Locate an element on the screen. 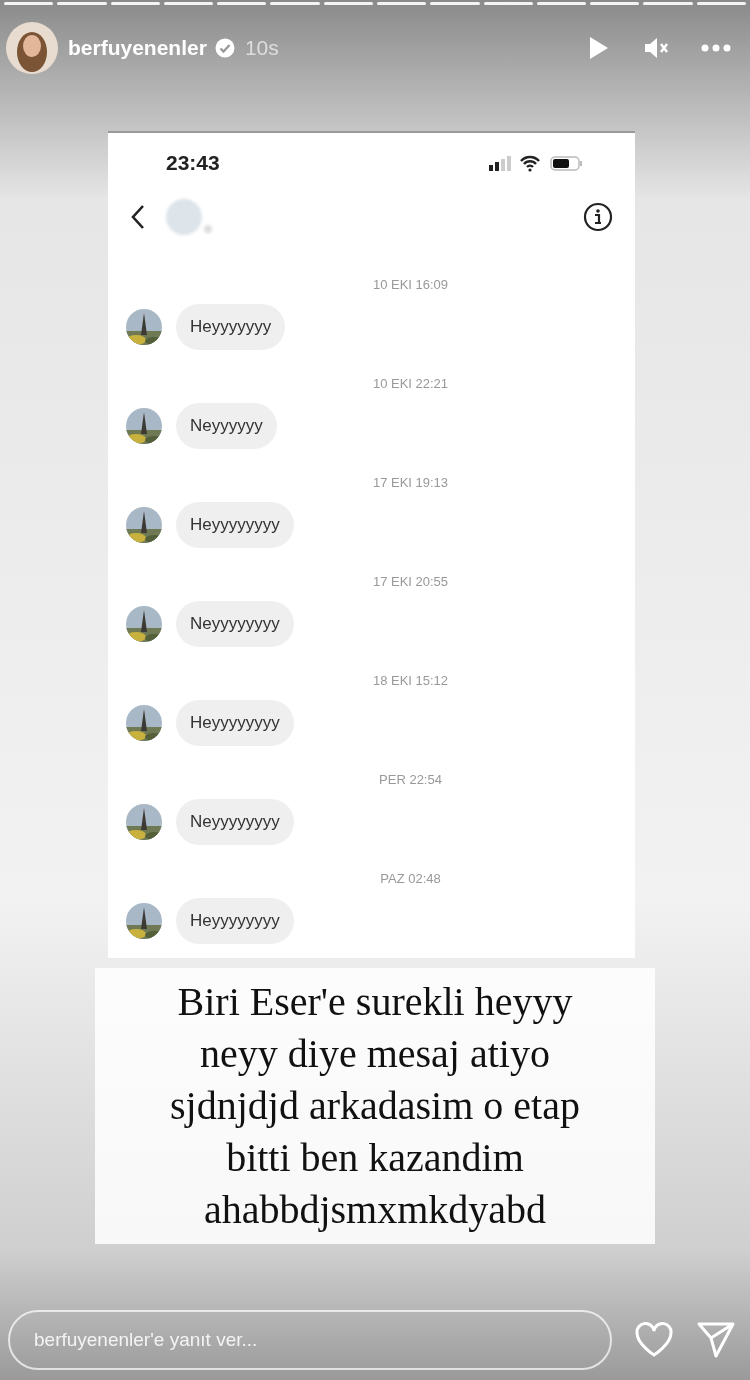 Image resolution: width=750 pixels, height=1380 pixels. caption-line: ahabbdjsmxmkdyabd is located at coordinates (375, 1210).